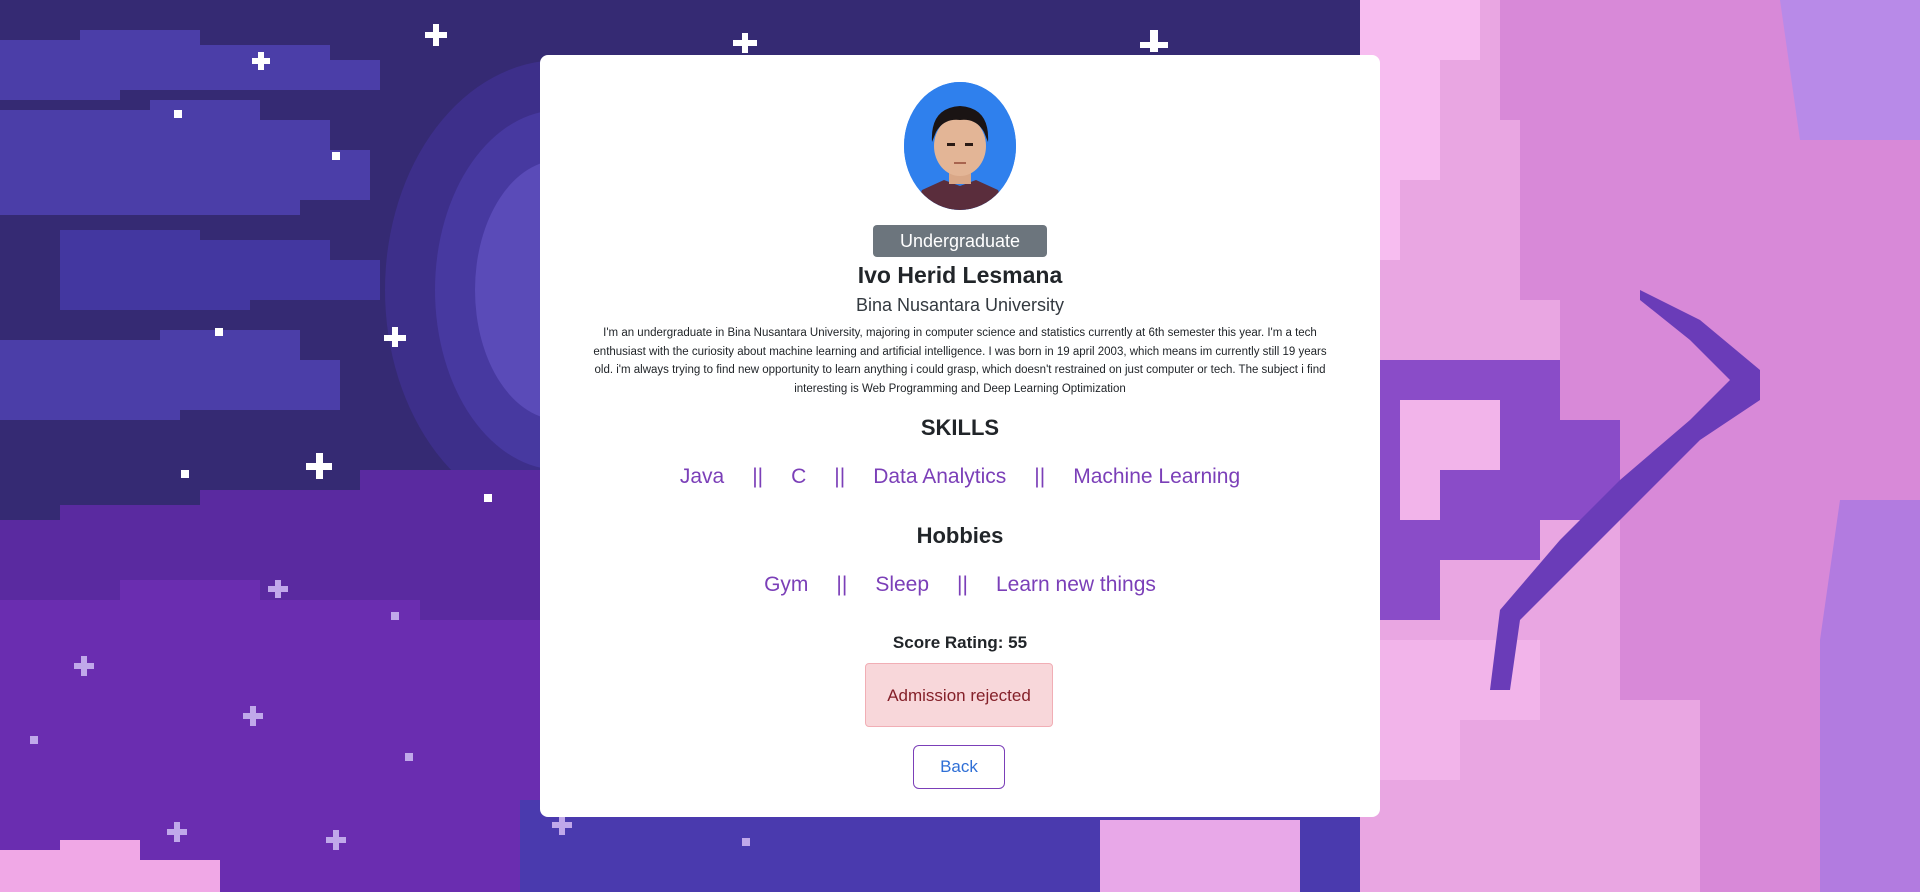 The width and height of the screenshot is (1920, 892). What do you see at coordinates (786, 584) in the screenshot?
I see `hobby-item: Gym` at bounding box center [786, 584].